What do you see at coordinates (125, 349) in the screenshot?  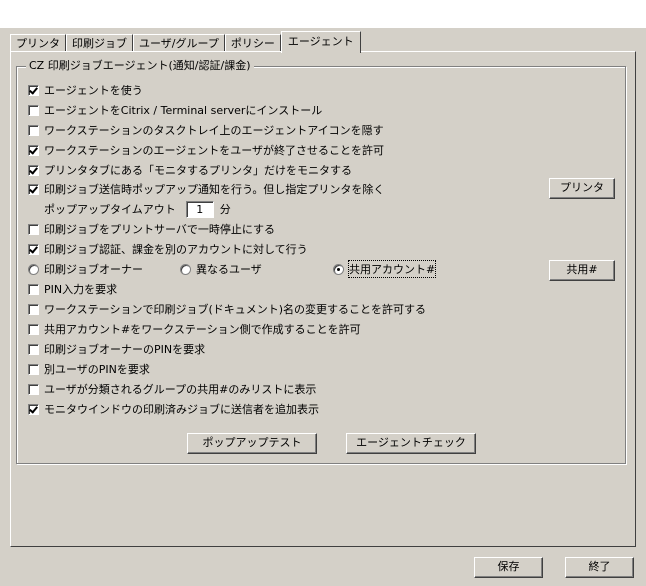 I see `checkbox-label: 印刷ジョブオーナーのPINを要求` at bounding box center [125, 349].